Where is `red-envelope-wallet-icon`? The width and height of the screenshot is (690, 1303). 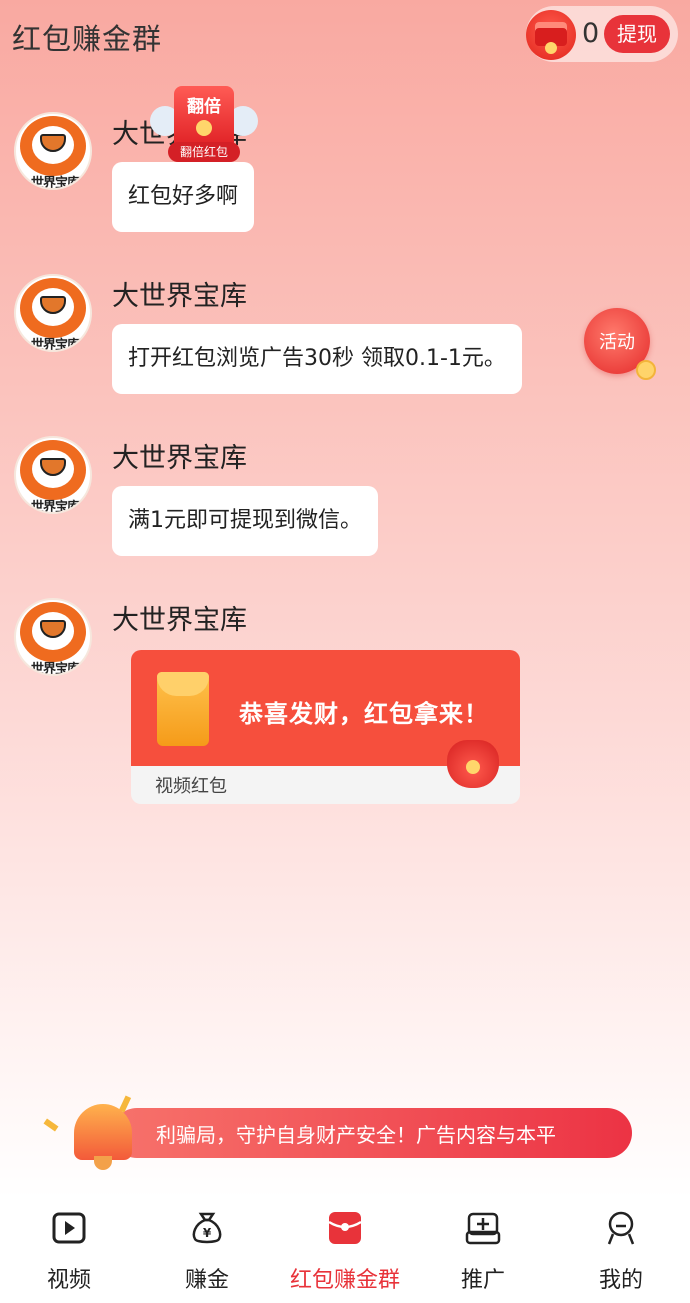
red-envelope-wallet-icon is located at coordinates (551, 35).